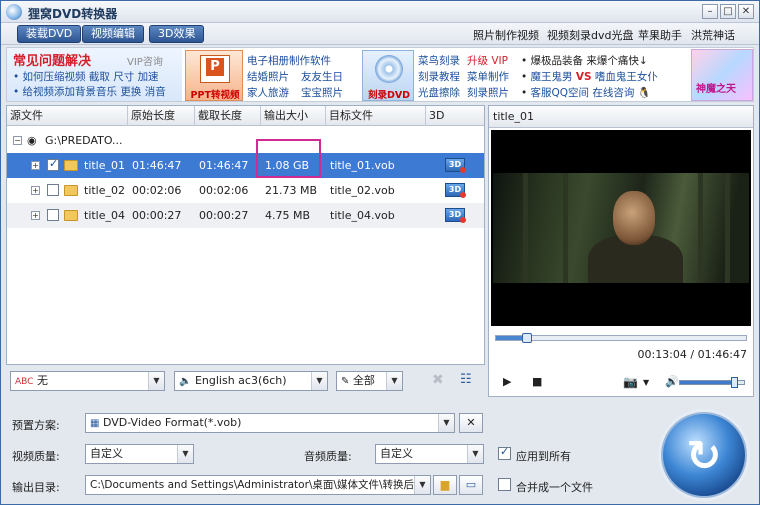 Image resolution: width=760 pixels, height=505 pixels. Describe the element at coordinates (710, 11) in the screenshot. I see `minimize-button: –` at that location.